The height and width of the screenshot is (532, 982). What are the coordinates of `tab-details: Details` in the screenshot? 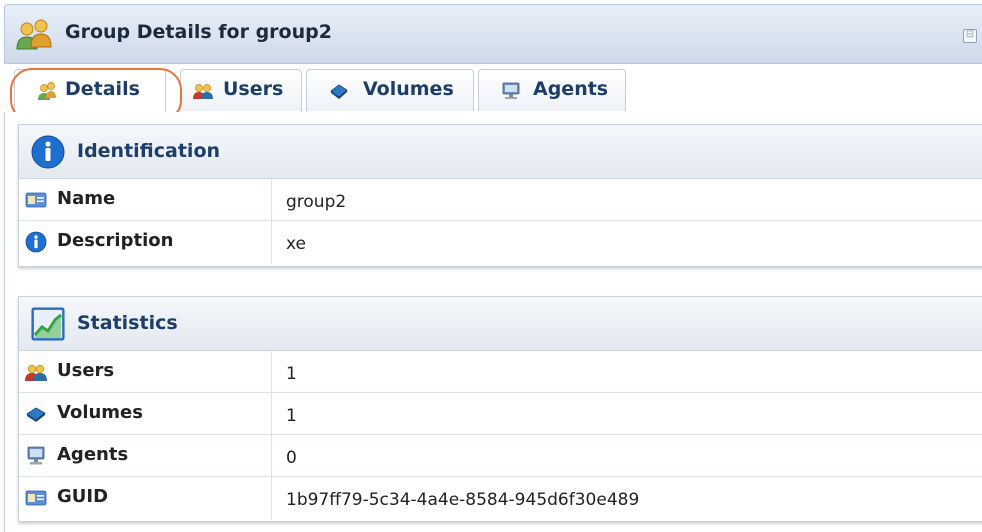 It's located at (90, 91).